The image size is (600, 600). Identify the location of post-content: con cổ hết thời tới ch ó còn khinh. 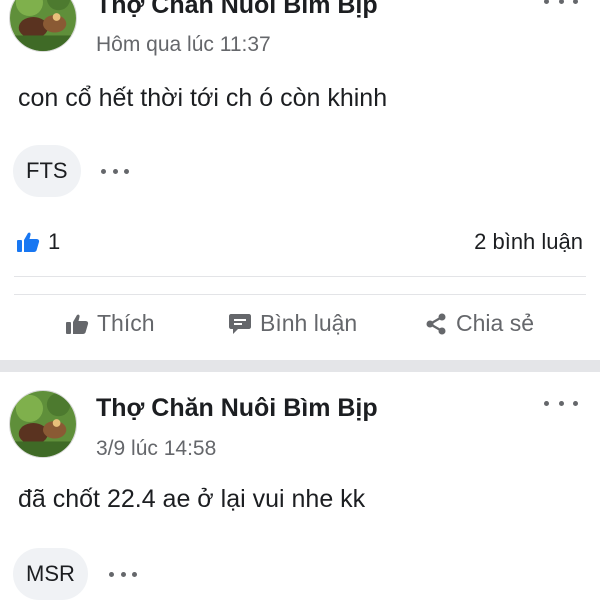
(203, 98).